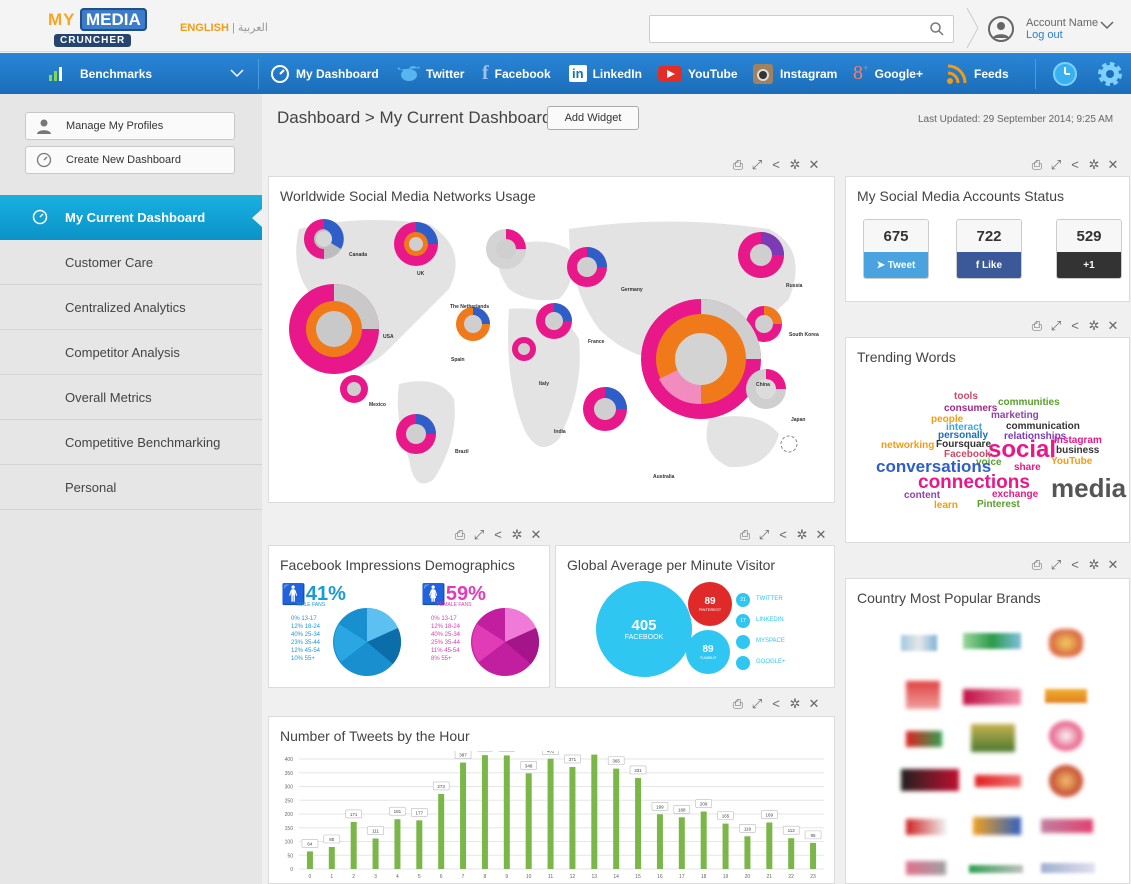  What do you see at coordinates (131, 307) in the screenshot?
I see `sidebar-item-centralized-analytics: Centralized Analytics` at bounding box center [131, 307].